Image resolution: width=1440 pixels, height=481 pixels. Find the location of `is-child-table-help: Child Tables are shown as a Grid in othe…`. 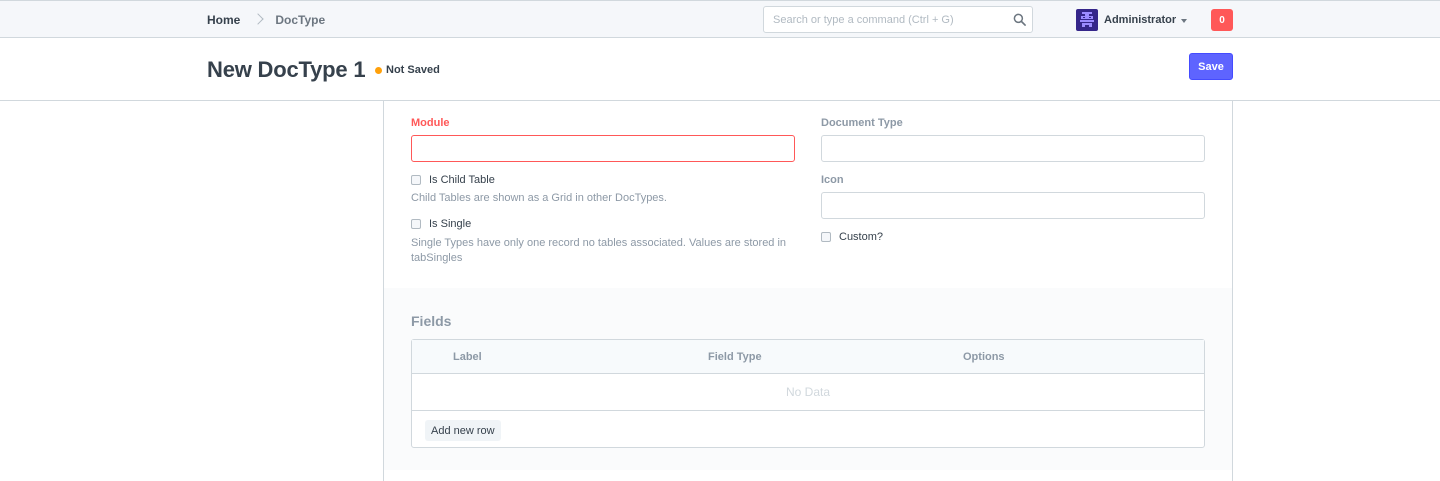

is-child-table-help: Child Tables are shown as a Grid in othe… is located at coordinates (539, 198).